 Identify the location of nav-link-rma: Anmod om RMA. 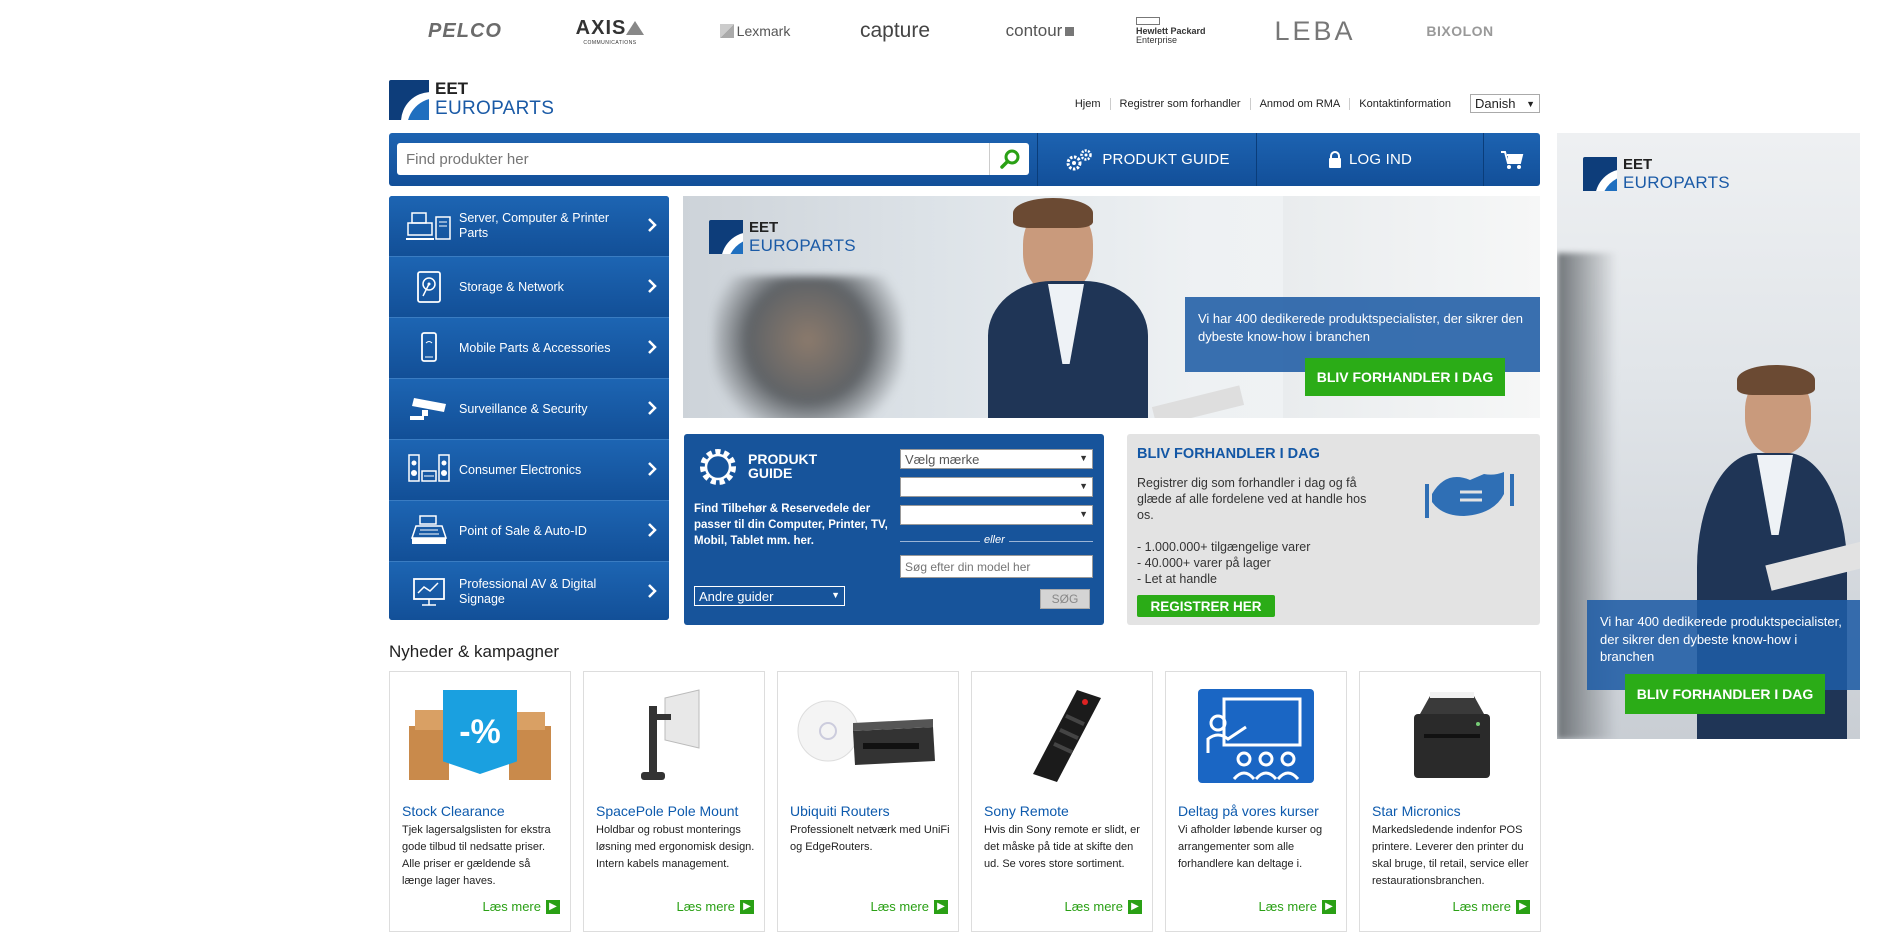
(1299, 103).